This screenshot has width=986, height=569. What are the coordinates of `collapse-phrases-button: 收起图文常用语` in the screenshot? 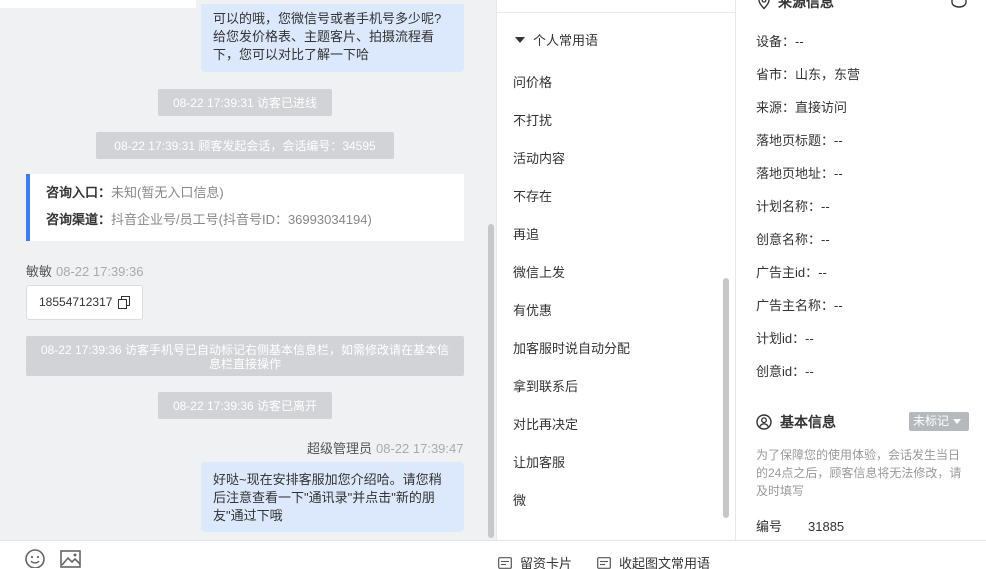 It's located at (653, 561).